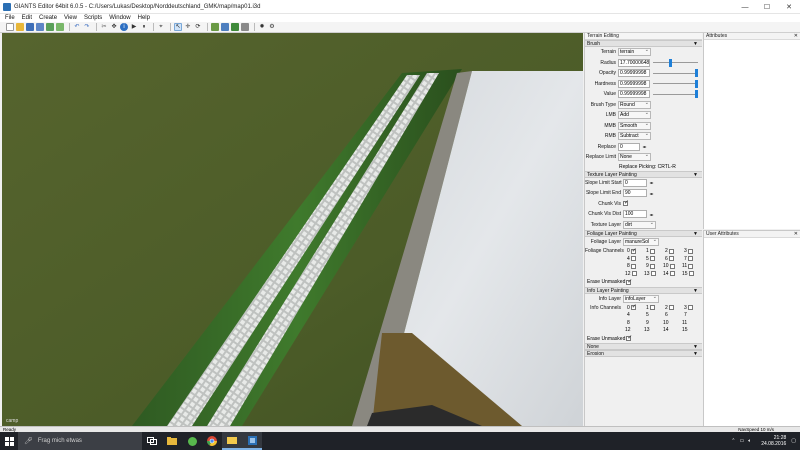  I want to click on info-erase-checkbox, so click(629, 337).